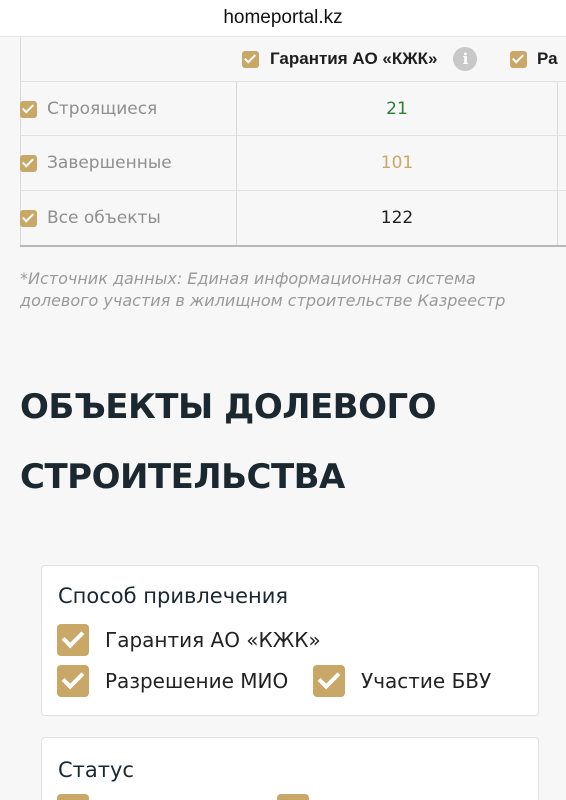  I want to click on column-header-mio: Ра, so click(534, 59).